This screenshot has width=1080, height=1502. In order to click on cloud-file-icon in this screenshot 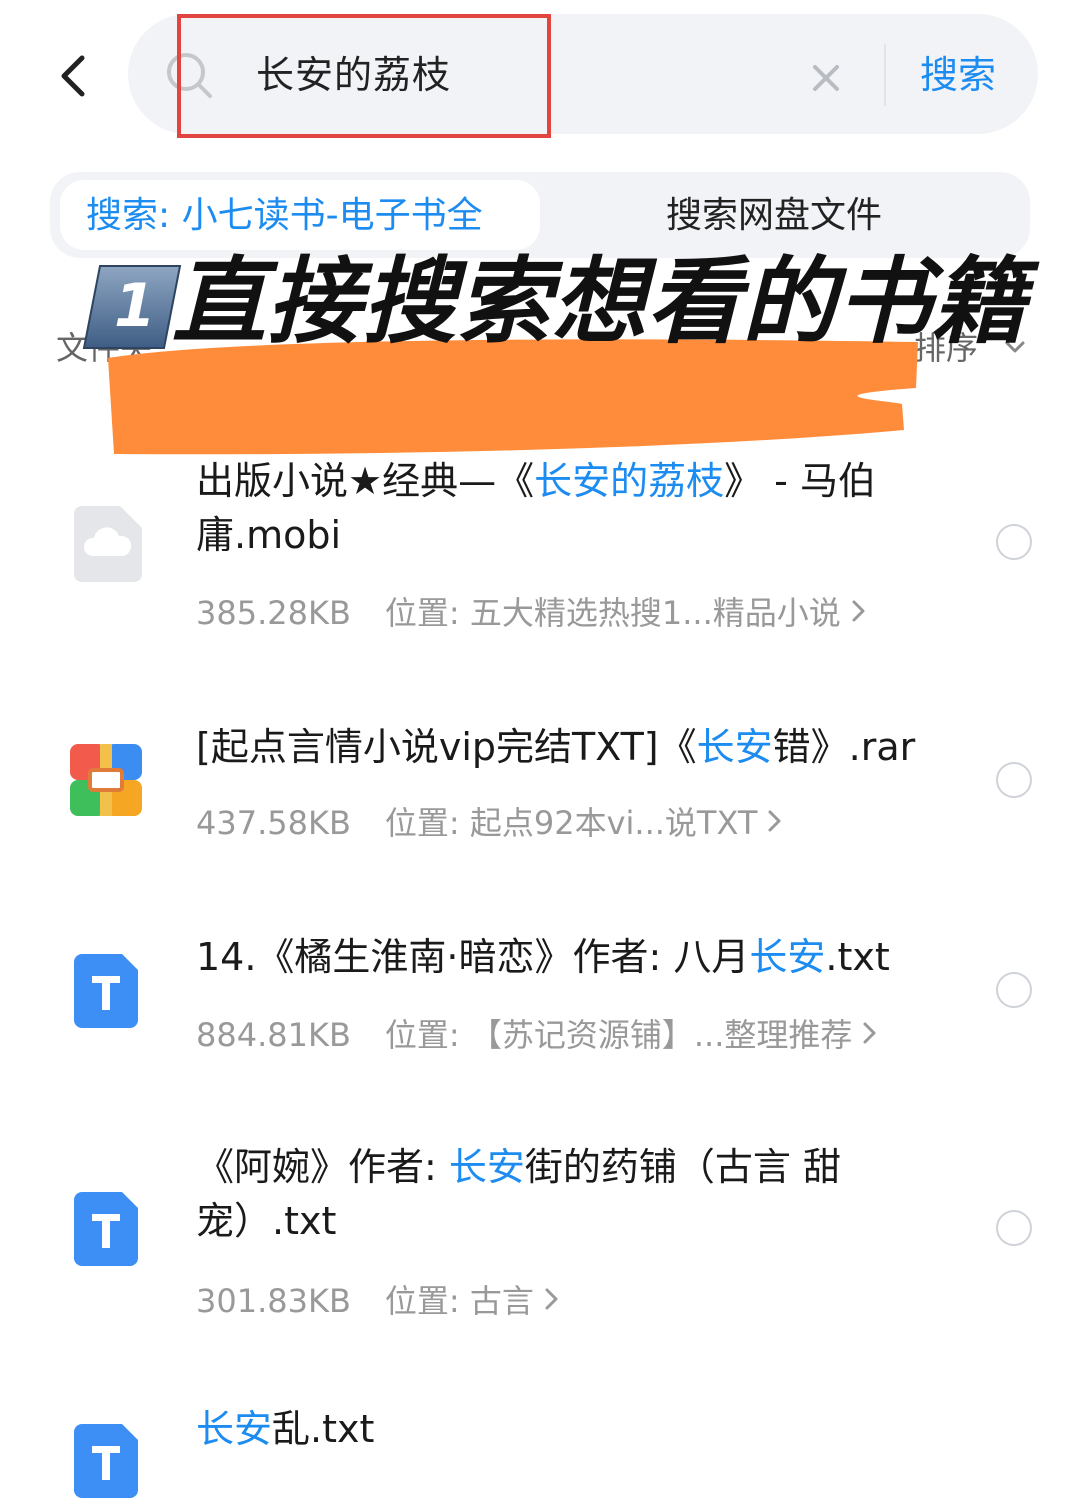, I will do `click(108, 546)`.